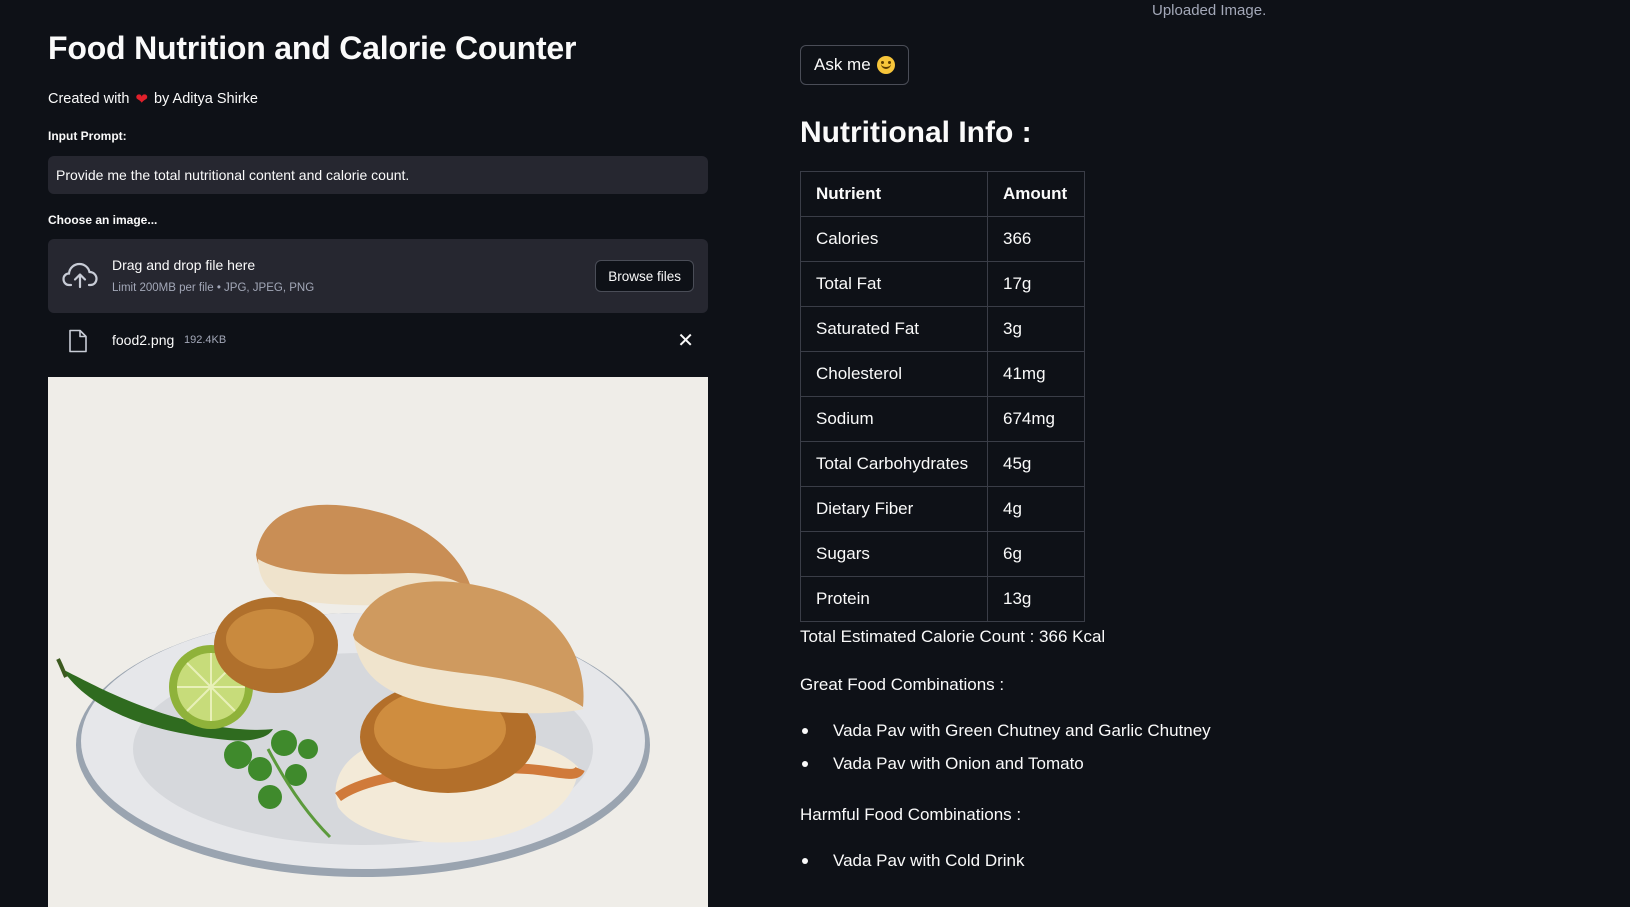 The width and height of the screenshot is (1630, 907). Describe the element at coordinates (1036, 509) in the screenshot. I see `amount-cell: 4g` at that location.